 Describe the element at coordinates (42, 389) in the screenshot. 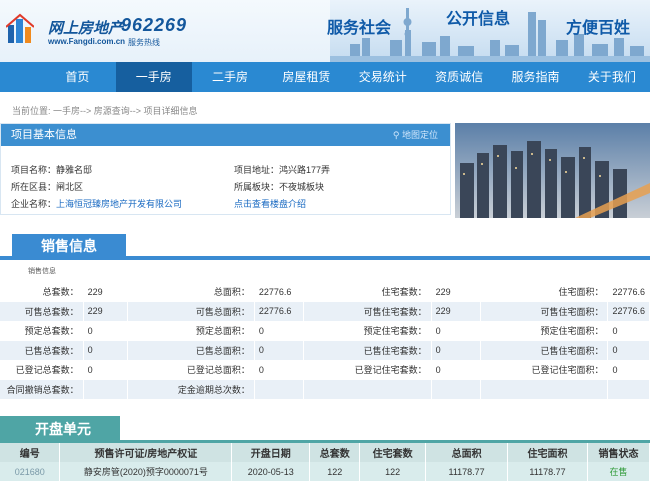

I see `sales-cell-label: 合同撤销总套数：` at that location.